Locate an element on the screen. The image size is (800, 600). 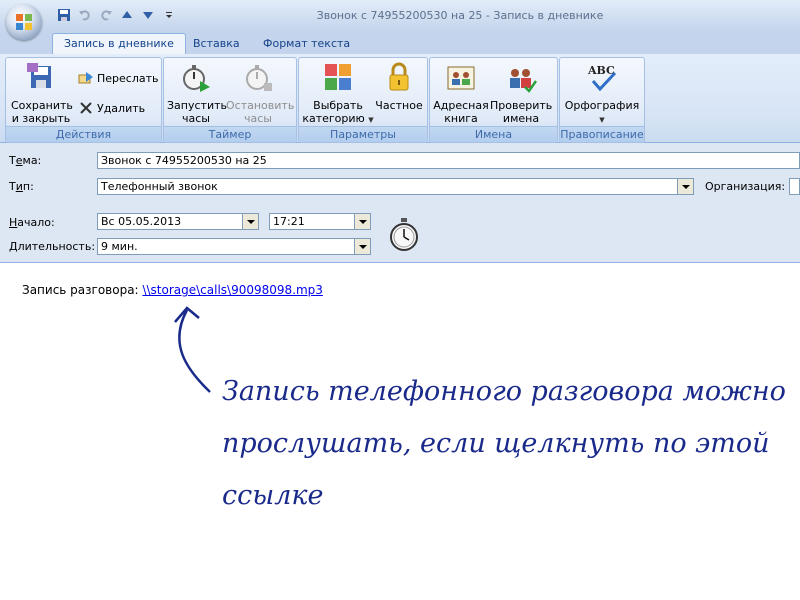
delete-button: Удалить is located at coordinates (111, 108).